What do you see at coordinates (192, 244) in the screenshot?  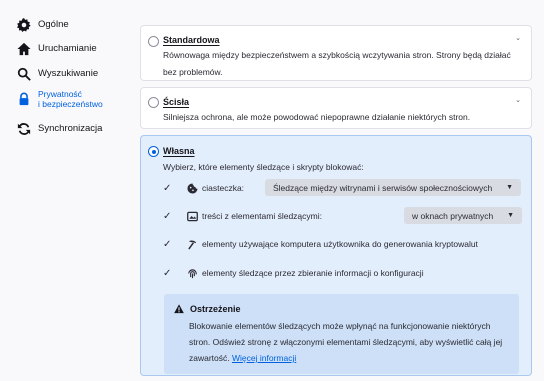 I see `pickaxe-icon` at bounding box center [192, 244].